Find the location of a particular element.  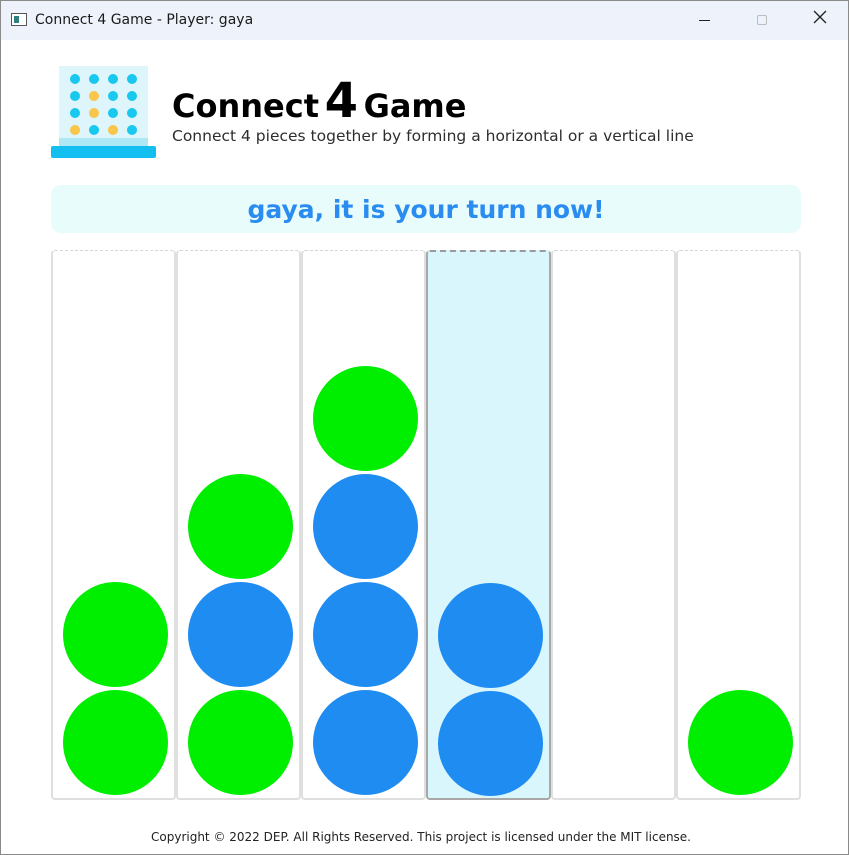

title-word-game: Game is located at coordinates (415, 106).